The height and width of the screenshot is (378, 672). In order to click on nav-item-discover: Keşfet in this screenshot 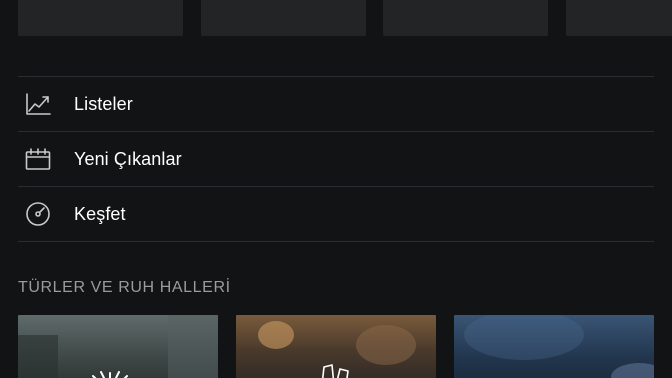, I will do `click(336, 214)`.